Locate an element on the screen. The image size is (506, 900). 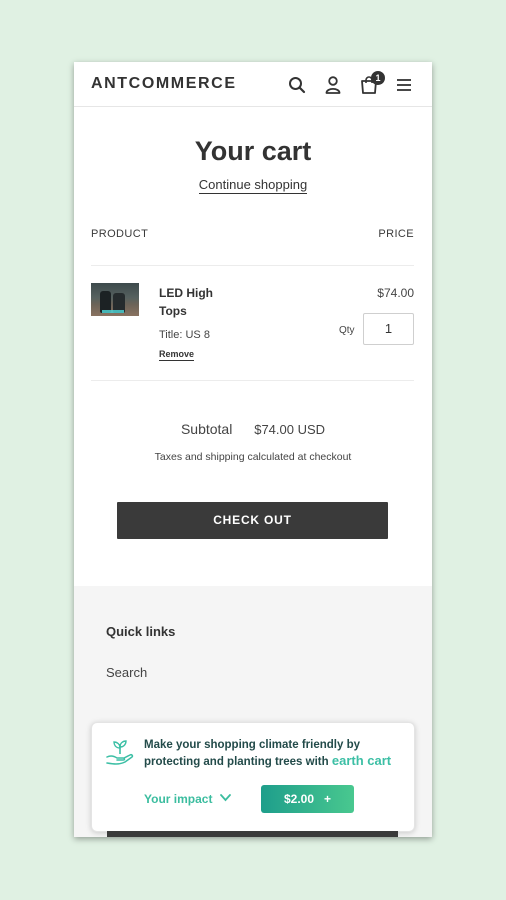
continue-shopping-label: Continue shopping is located at coordinates (253, 185).